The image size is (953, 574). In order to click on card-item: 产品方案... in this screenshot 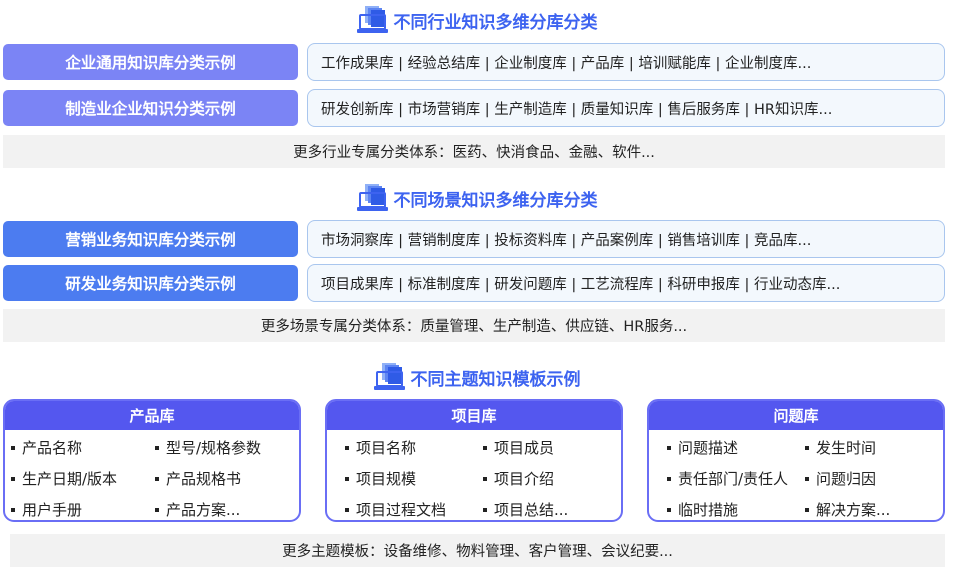, I will do `click(227, 507)`.